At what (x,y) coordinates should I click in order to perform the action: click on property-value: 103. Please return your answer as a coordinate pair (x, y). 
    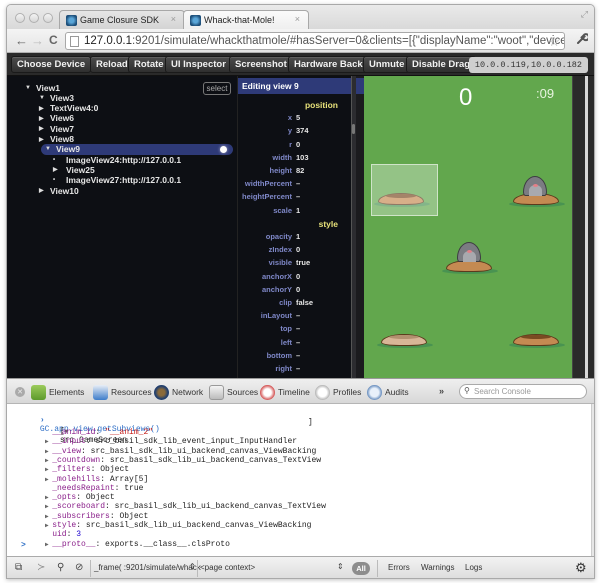
    Looking at the image, I should click on (302, 157).